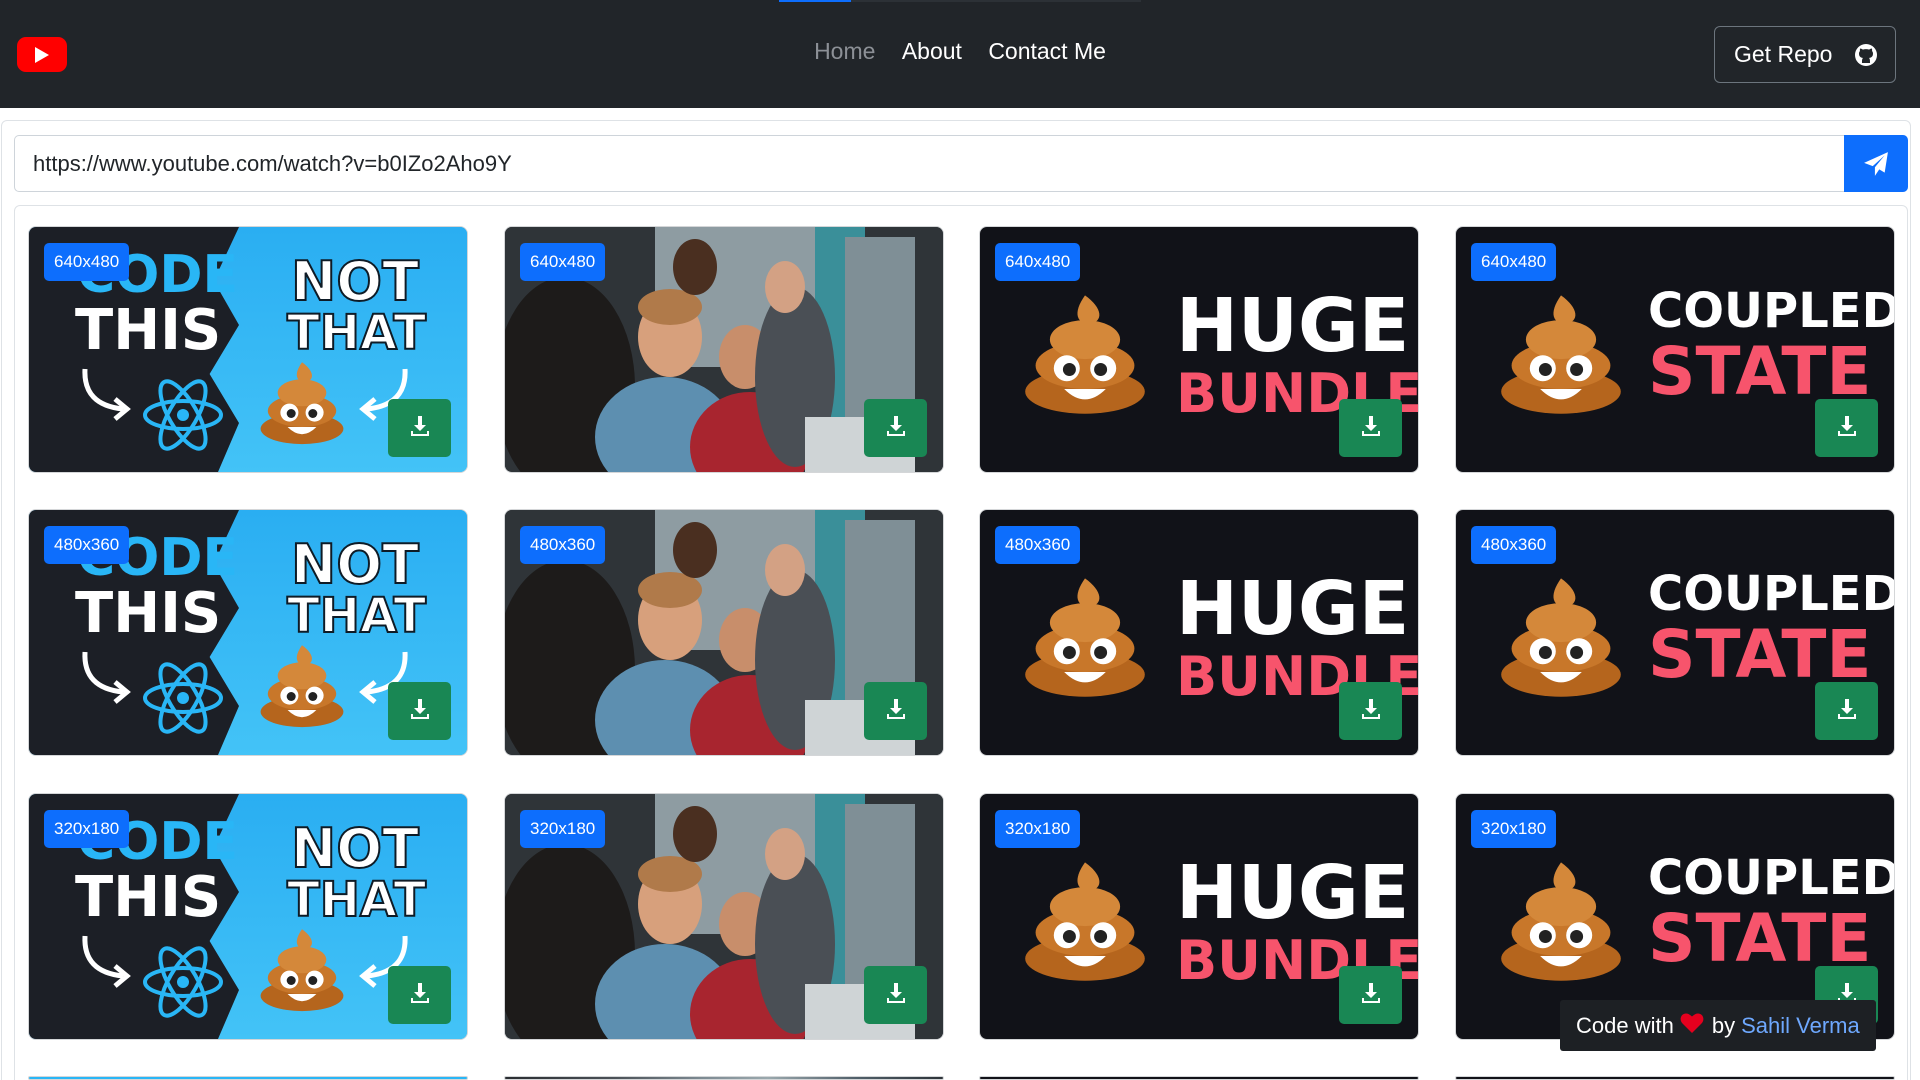 This screenshot has height=1080, width=1920. I want to click on credit-by: by, so click(1723, 1025).